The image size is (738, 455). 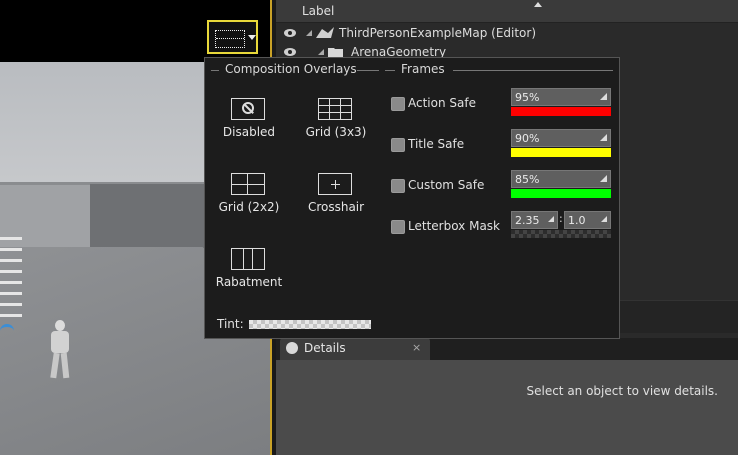 I want to click on outliner-row: ThirdPersonExampleMap (Editor), so click(x=507, y=33).